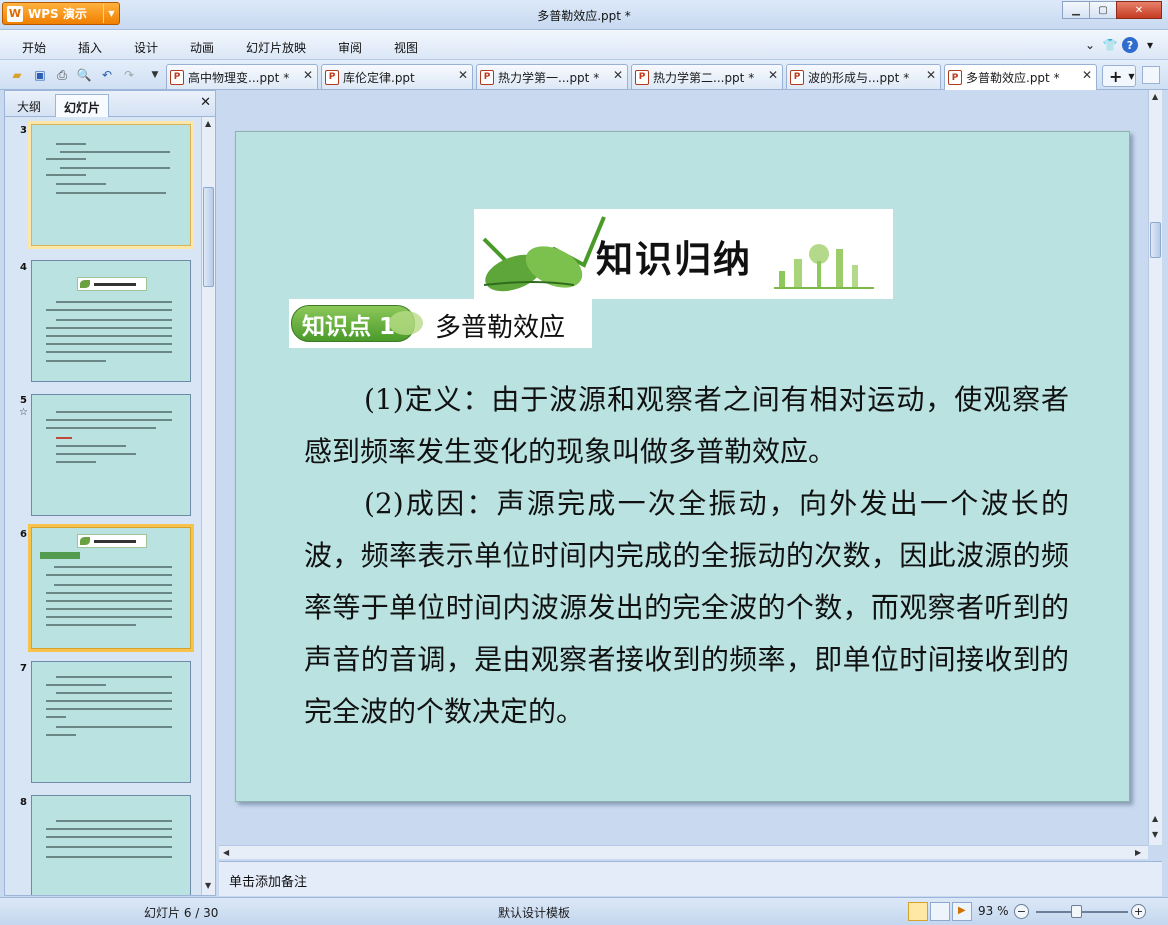 Image resolution: width=1168 pixels, height=925 pixels. Describe the element at coordinates (1120, 45) in the screenshot. I see `menu-right-tools: ⌄ 👕 ? ▾` at that location.